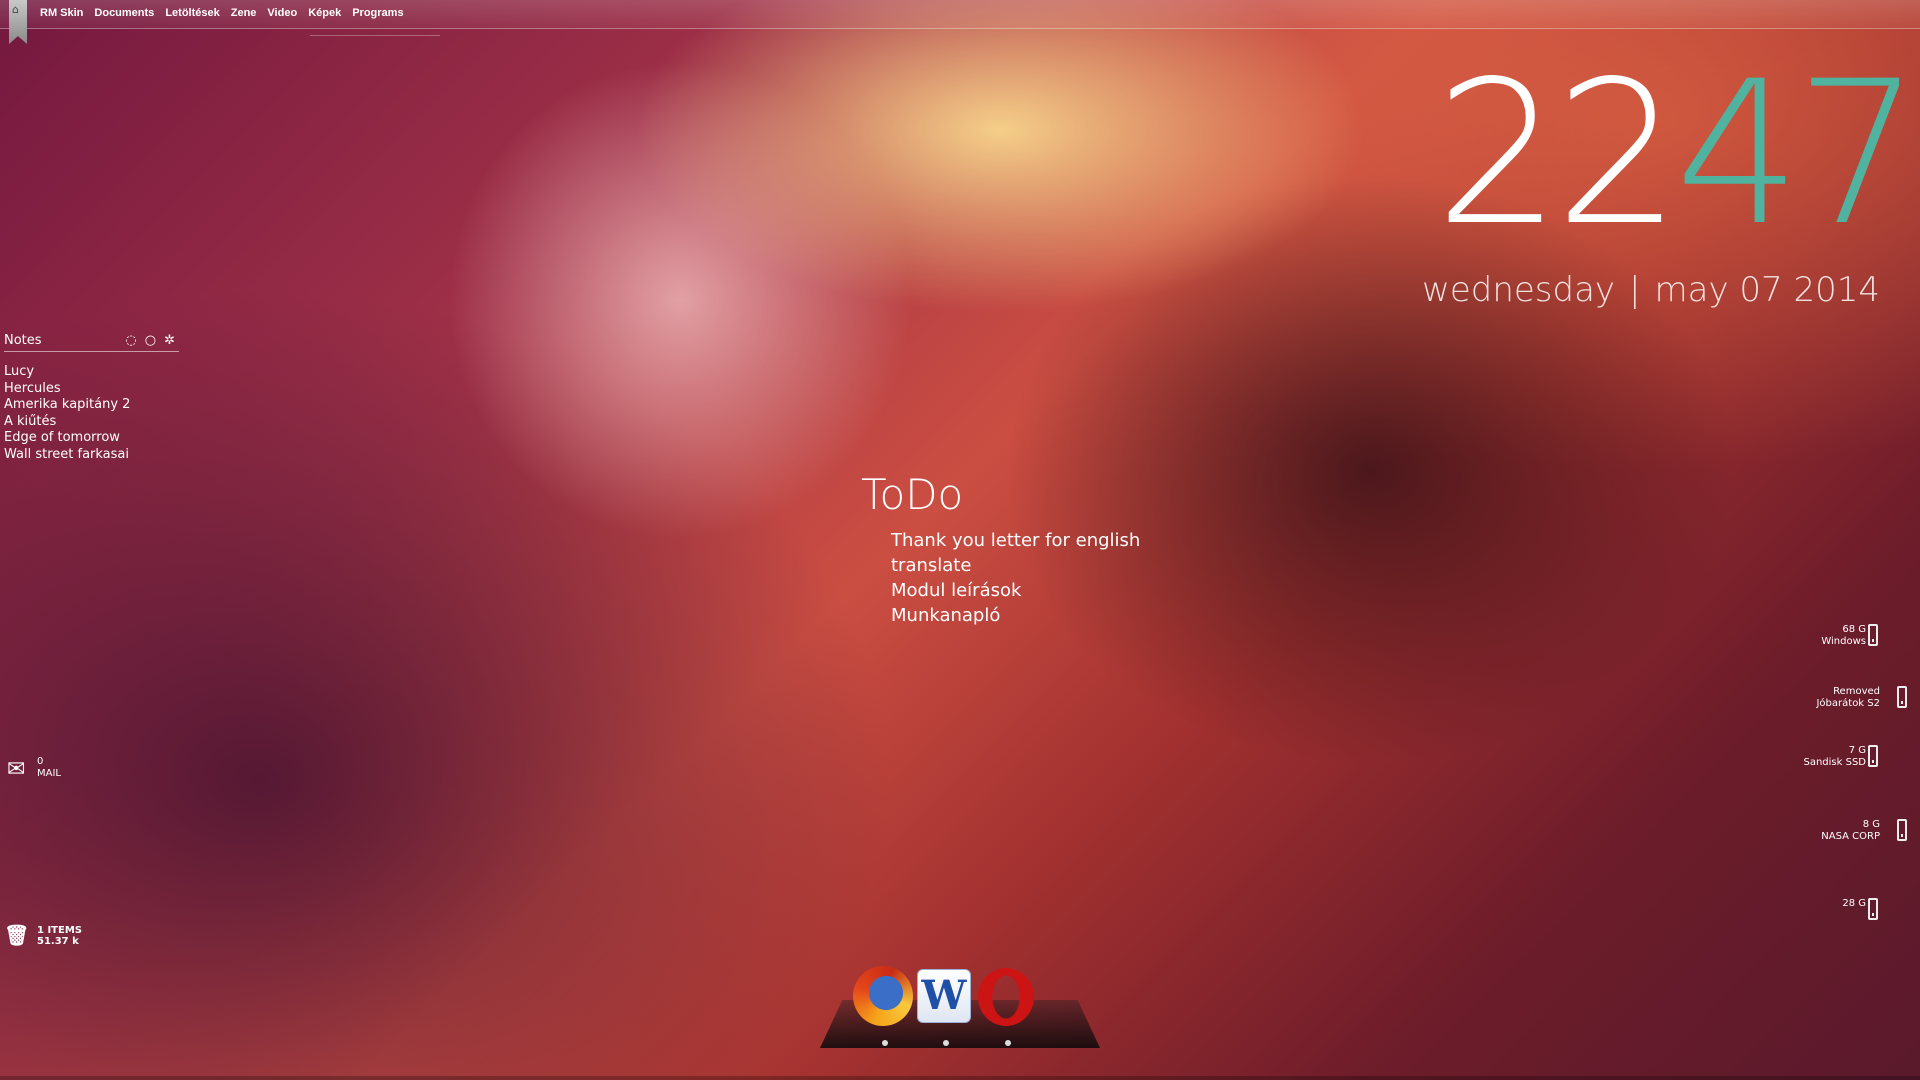 The image size is (1920, 1080). Describe the element at coordinates (67, 405) in the screenshot. I see `list-item: Amerika kapitány 2` at that location.